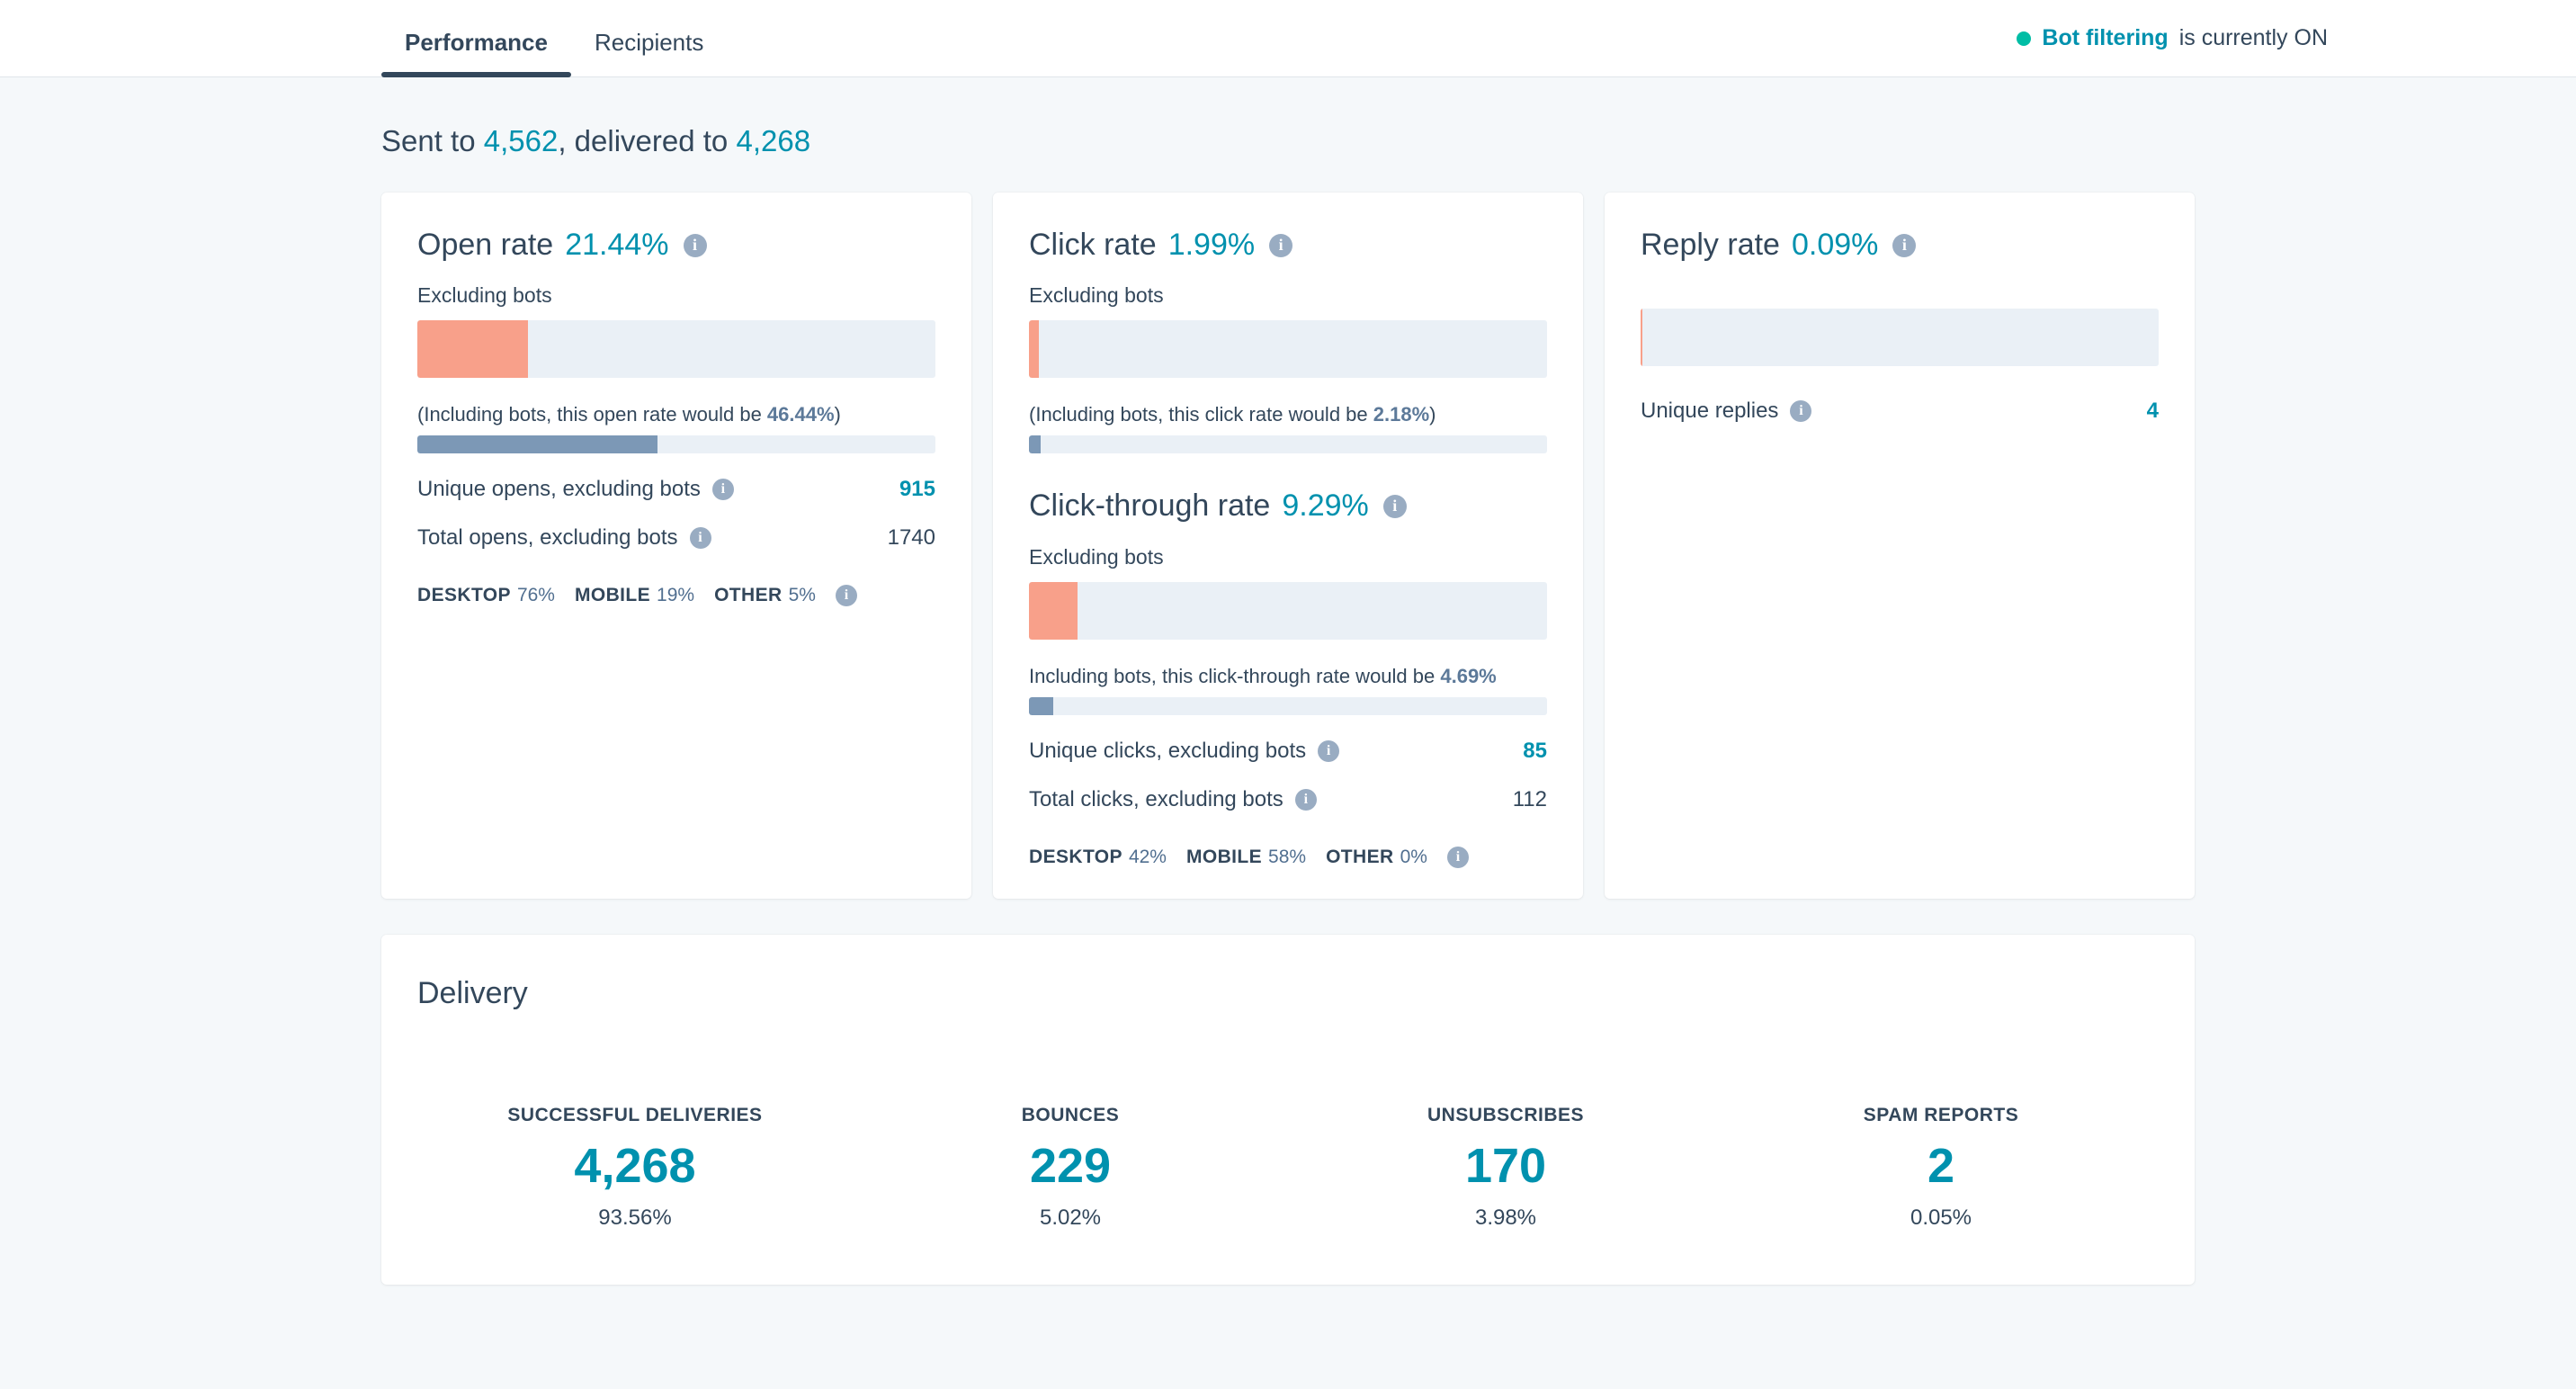  What do you see at coordinates (911, 538) in the screenshot?
I see `stat-value-total-opens: 1740` at bounding box center [911, 538].